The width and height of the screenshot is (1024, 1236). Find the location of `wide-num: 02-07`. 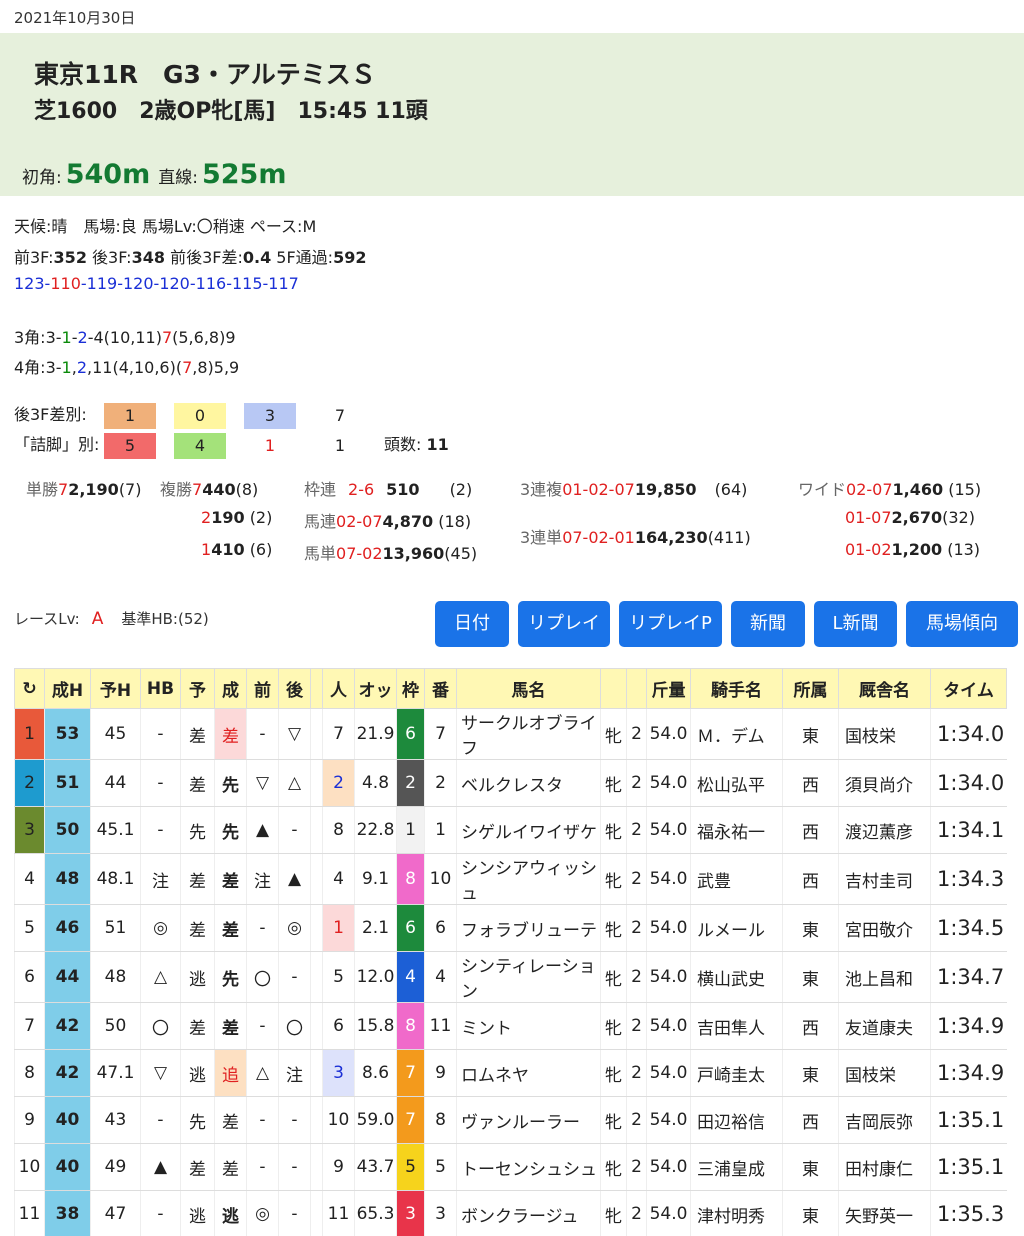

wide-num: 02-07 is located at coordinates (869, 489).